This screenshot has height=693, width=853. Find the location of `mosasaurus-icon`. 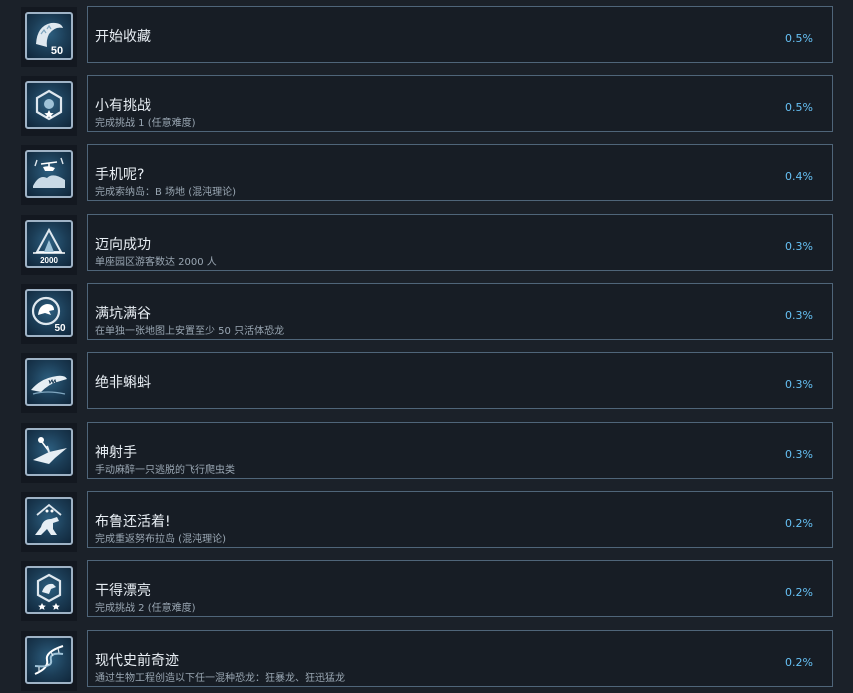

mosasaurus-icon is located at coordinates (49, 382).